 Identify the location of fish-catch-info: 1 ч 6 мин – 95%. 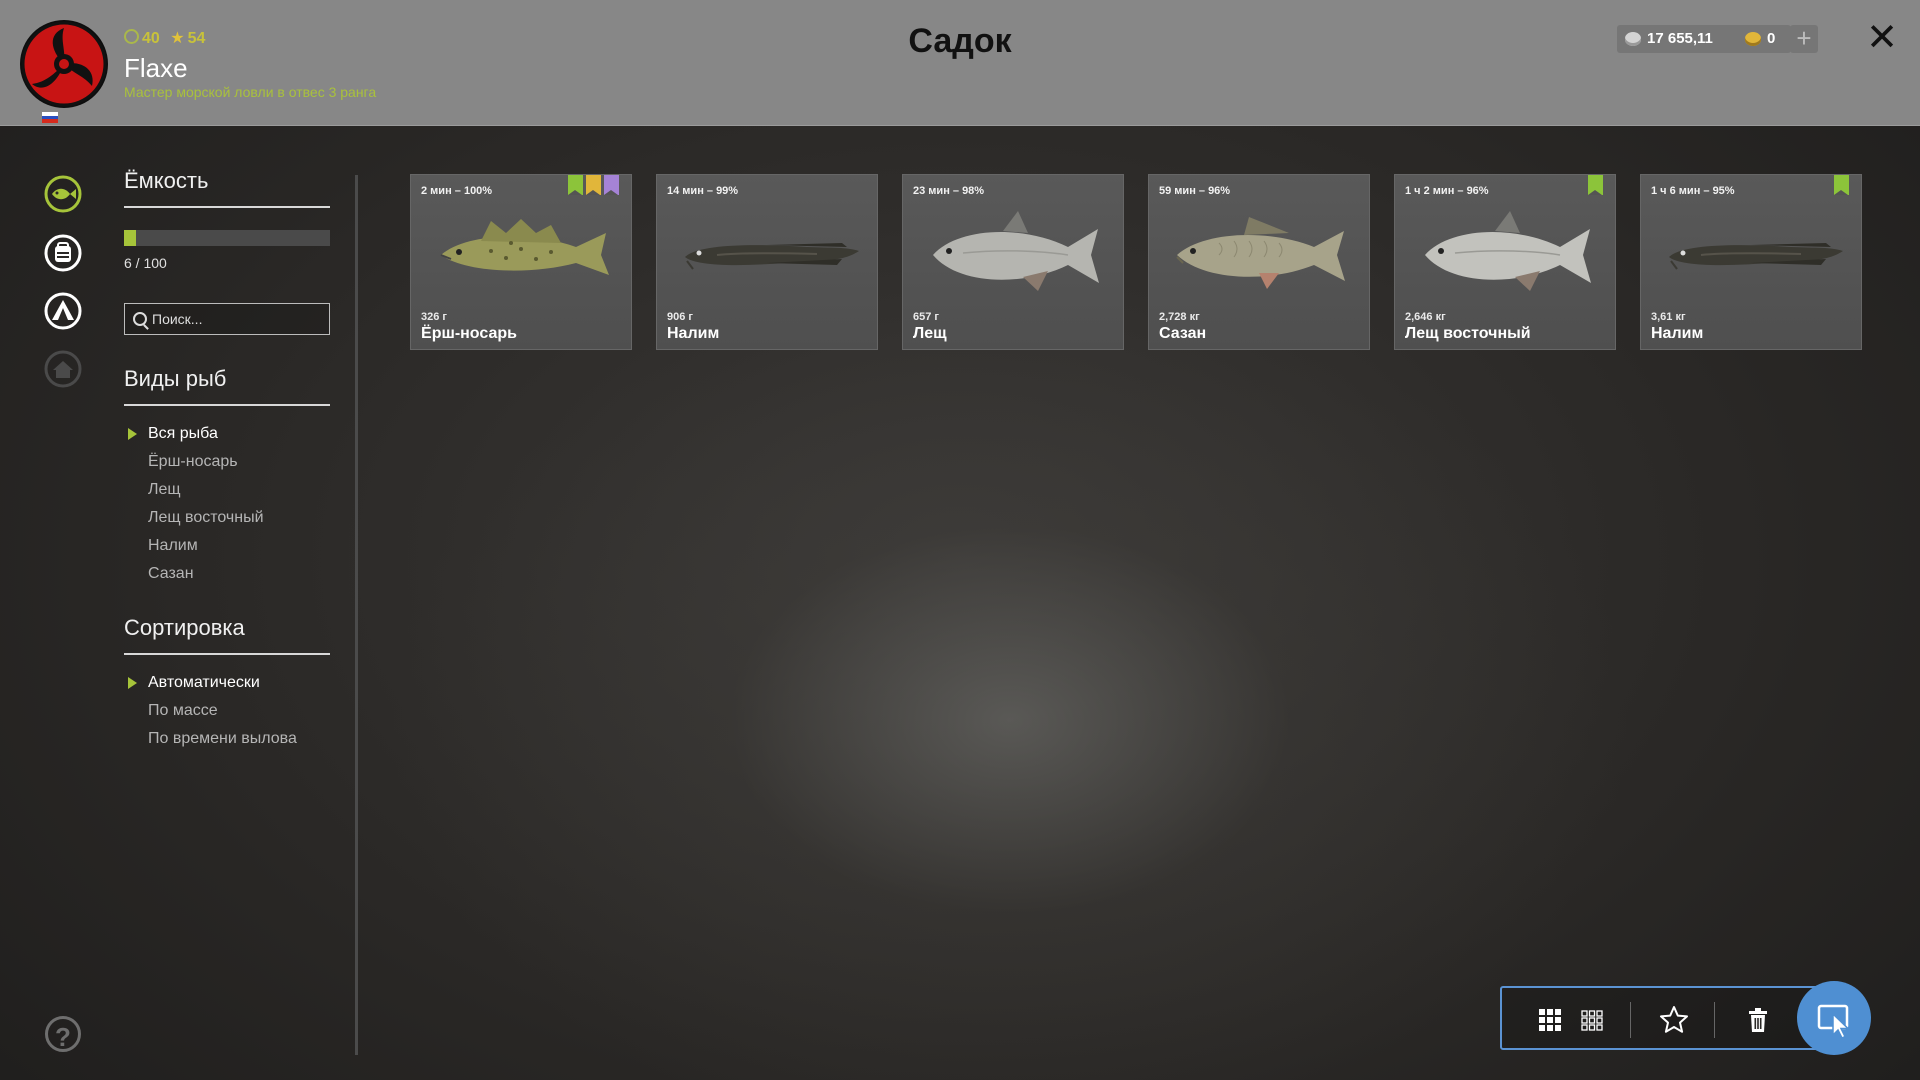
(1693, 191).